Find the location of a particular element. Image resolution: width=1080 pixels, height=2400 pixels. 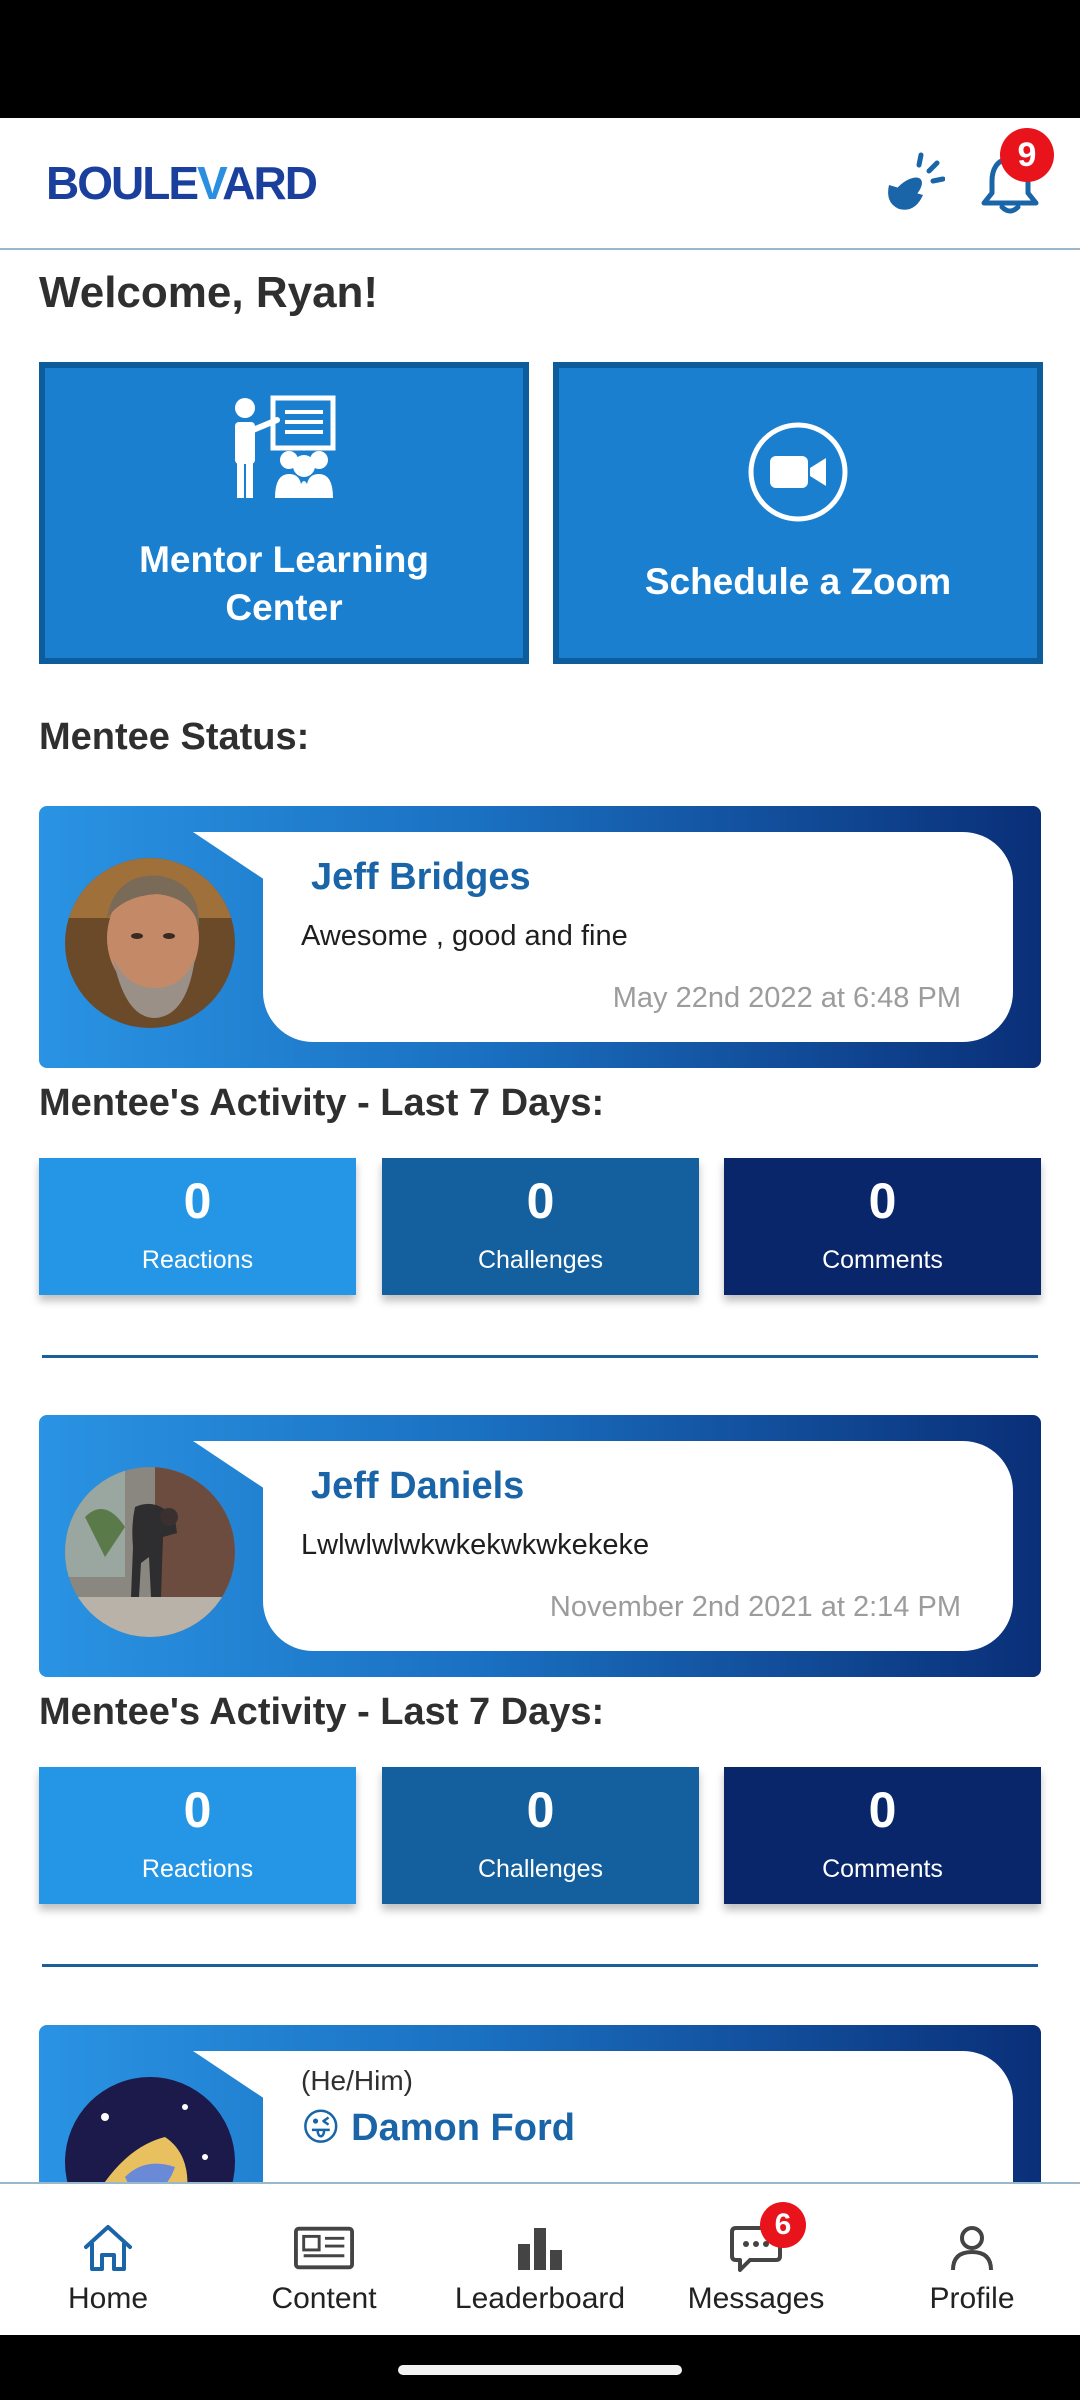

status-bar is located at coordinates (540, 59).